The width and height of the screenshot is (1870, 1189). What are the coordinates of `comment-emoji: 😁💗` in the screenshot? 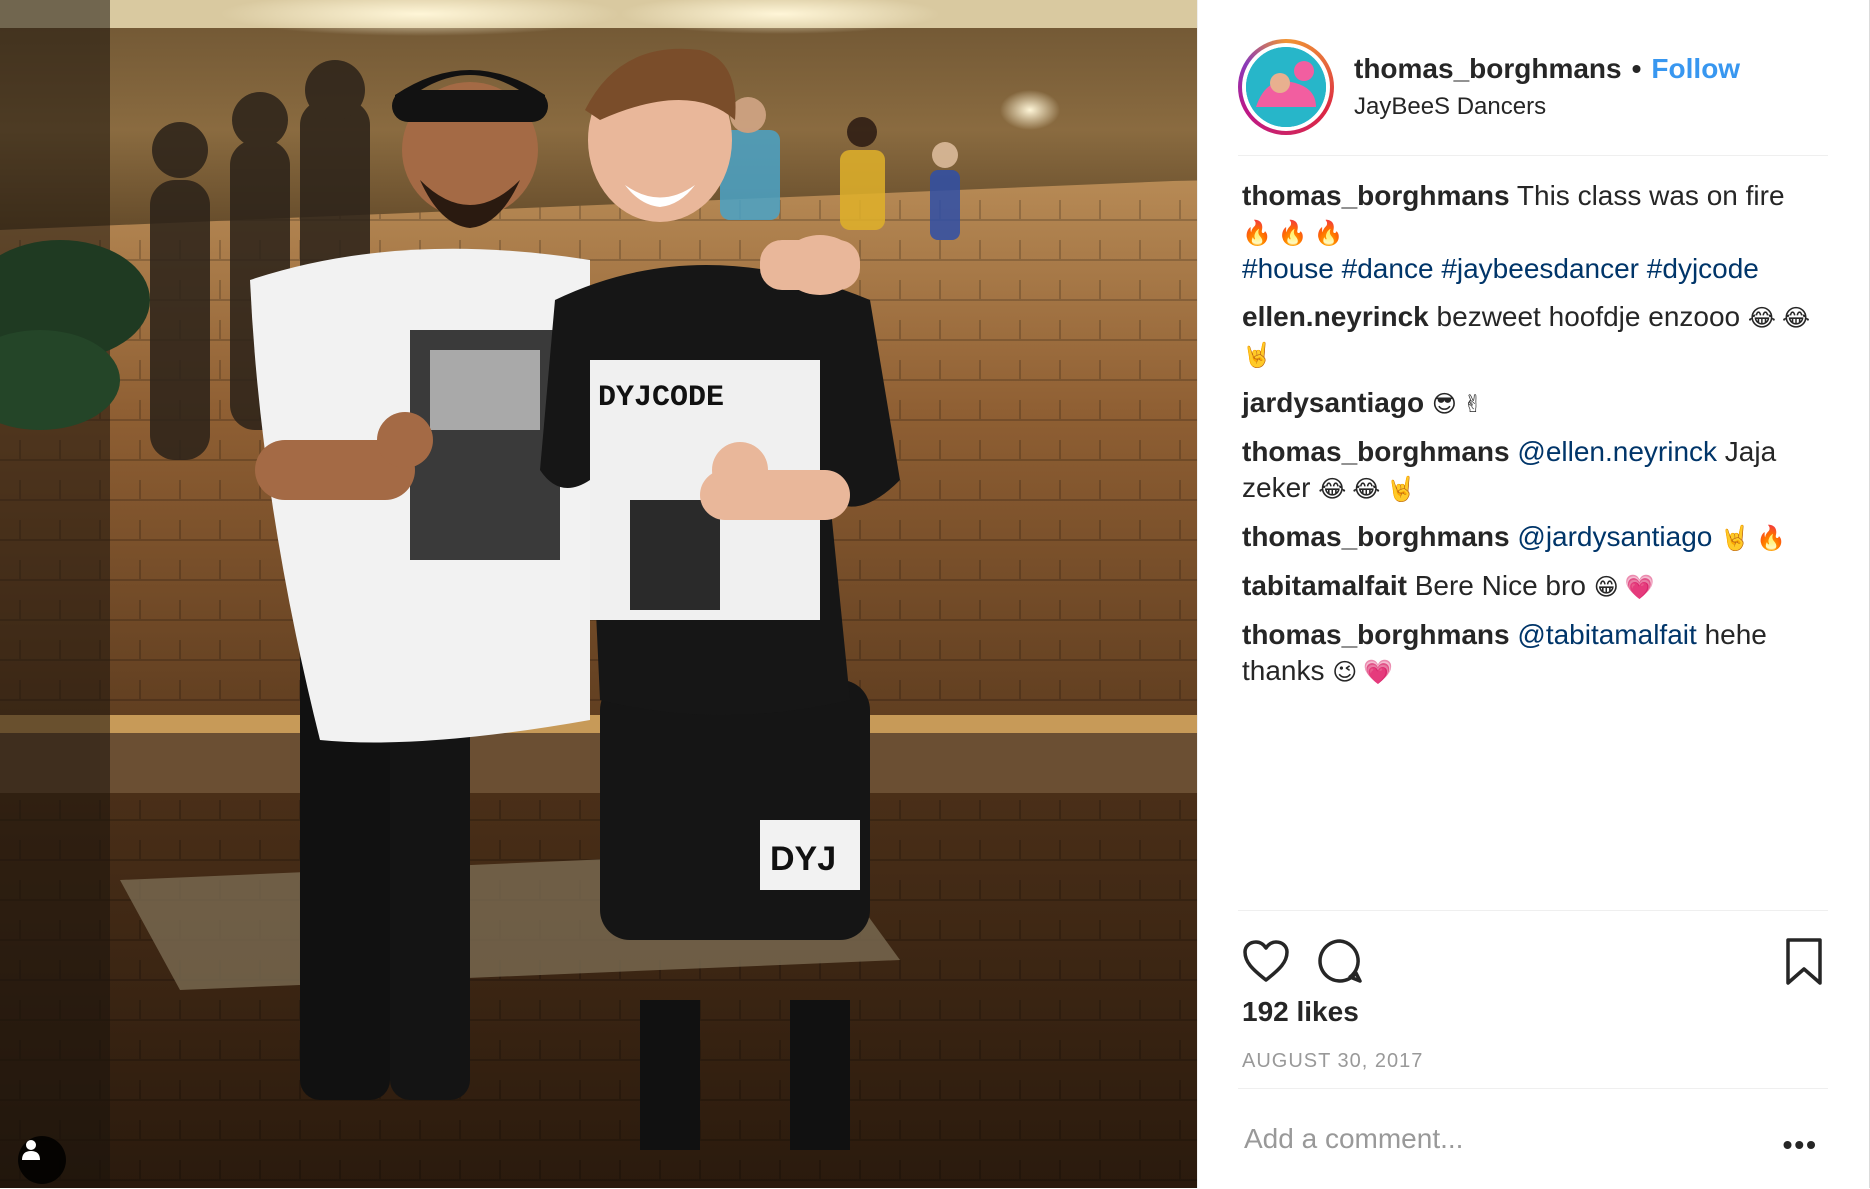 It's located at (1627, 587).